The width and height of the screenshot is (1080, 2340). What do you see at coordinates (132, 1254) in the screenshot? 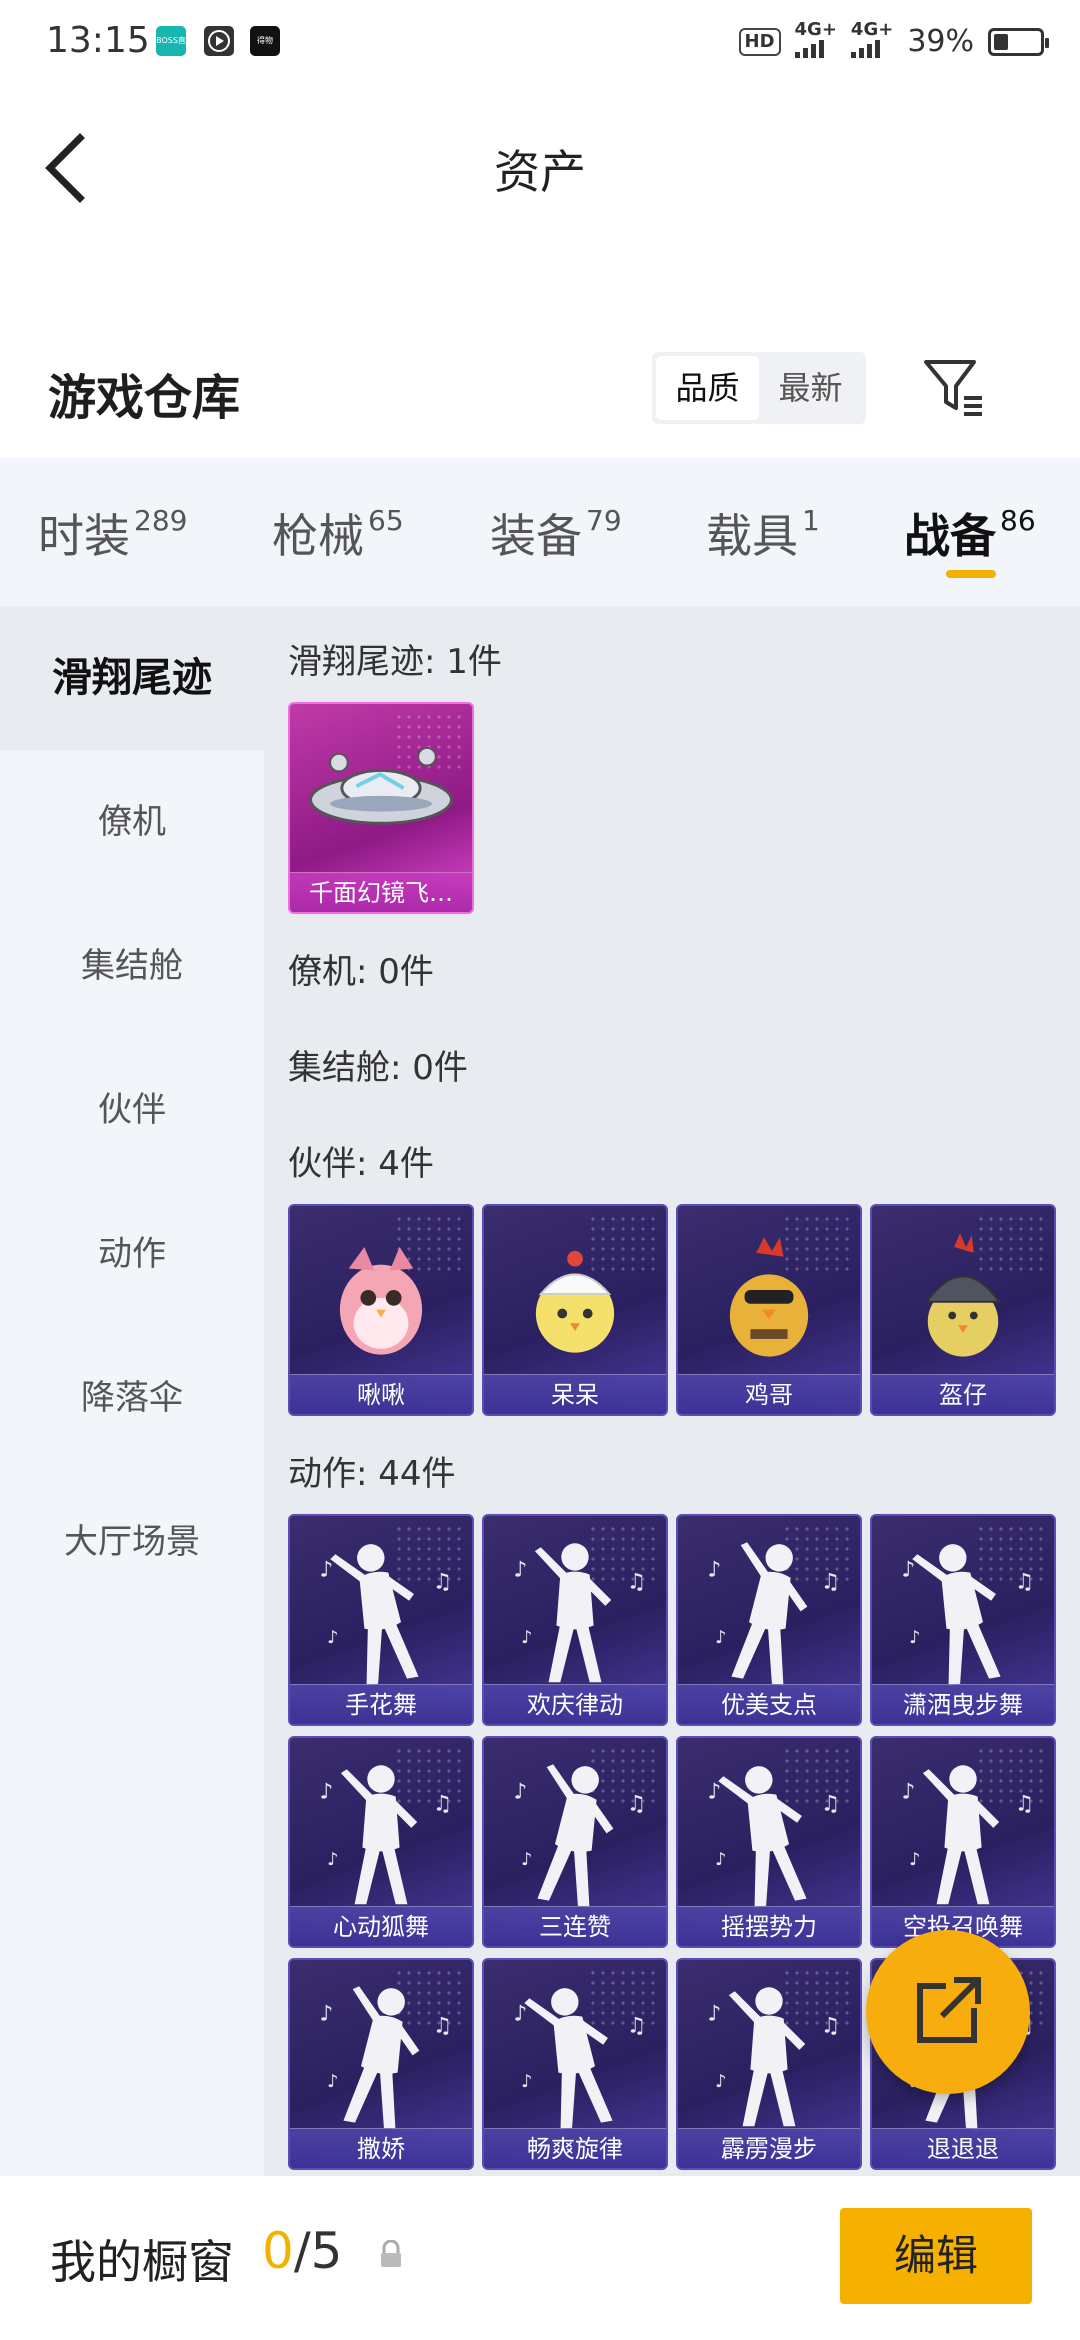
I see `sidebar-item-emote: 动作` at bounding box center [132, 1254].